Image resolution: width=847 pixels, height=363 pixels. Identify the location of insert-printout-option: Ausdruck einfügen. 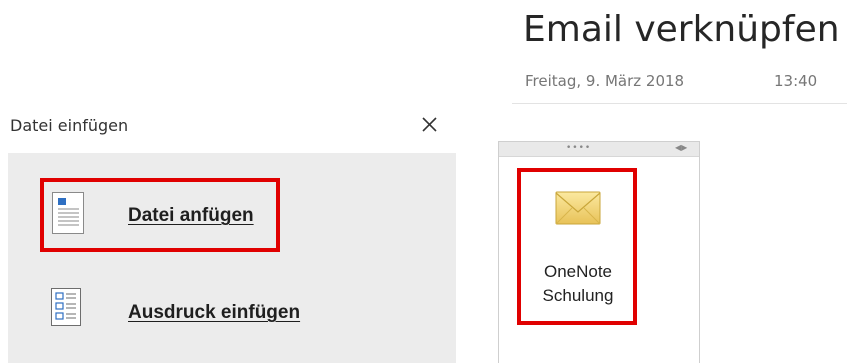
(232, 314).